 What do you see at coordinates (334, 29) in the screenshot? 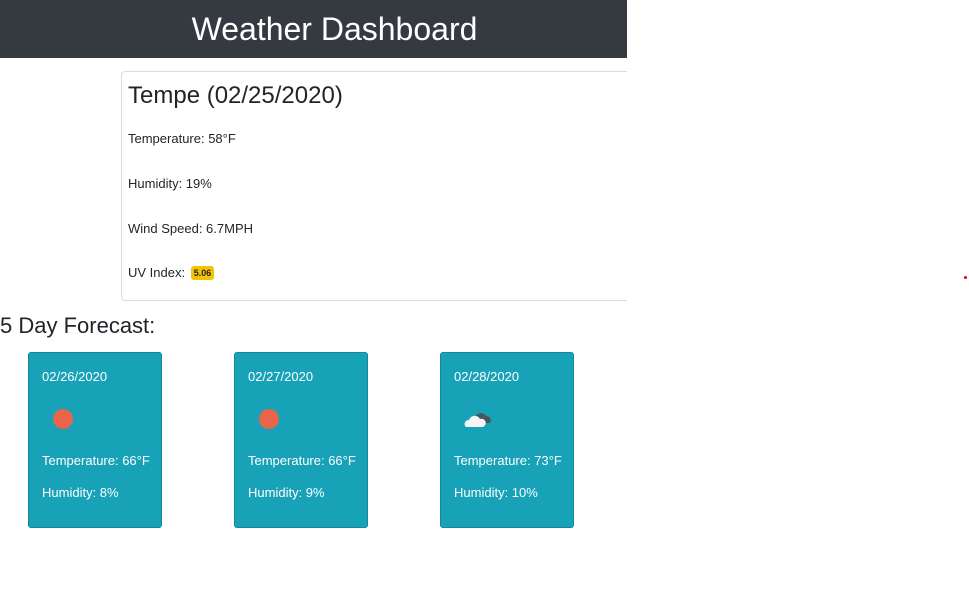
I see `page-title: Weather Dashboard` at bounding box center [334, 29].